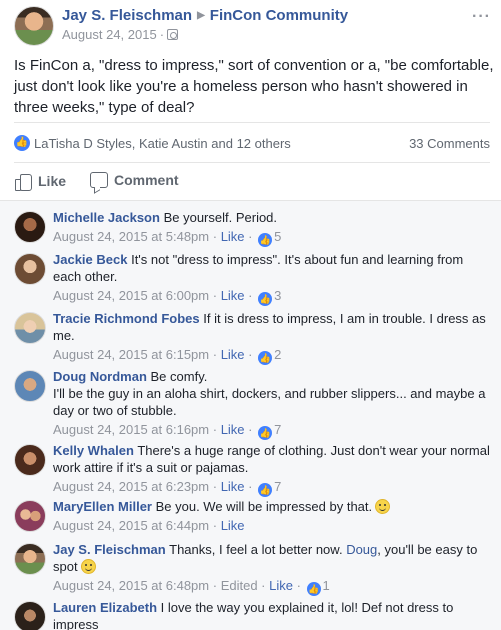 The image size is (501, 630). Describe the element at coordinates (131, 486) in the screenshot. I see `comment-timestamp: August 24, 2015 at 6:23pm` at that location.